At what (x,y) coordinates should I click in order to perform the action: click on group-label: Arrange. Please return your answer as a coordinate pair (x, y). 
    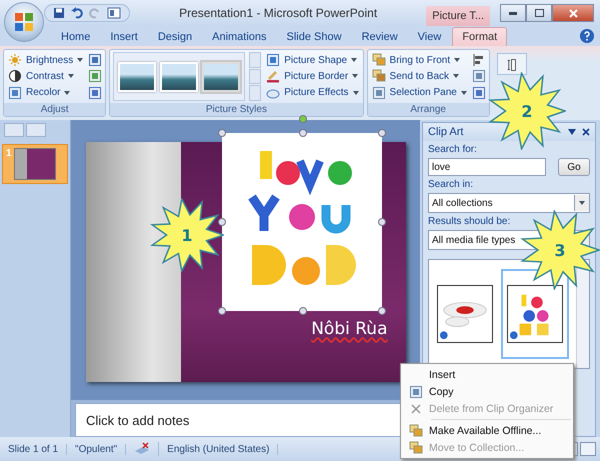
    Looking at the image, I should click on (428, 109).